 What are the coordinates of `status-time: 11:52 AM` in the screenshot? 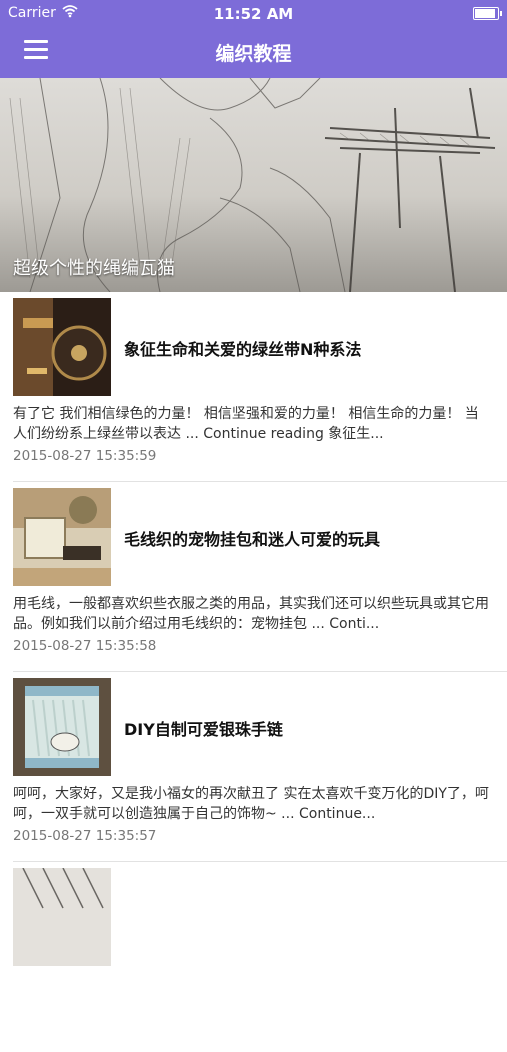 It's located at (253, 14).